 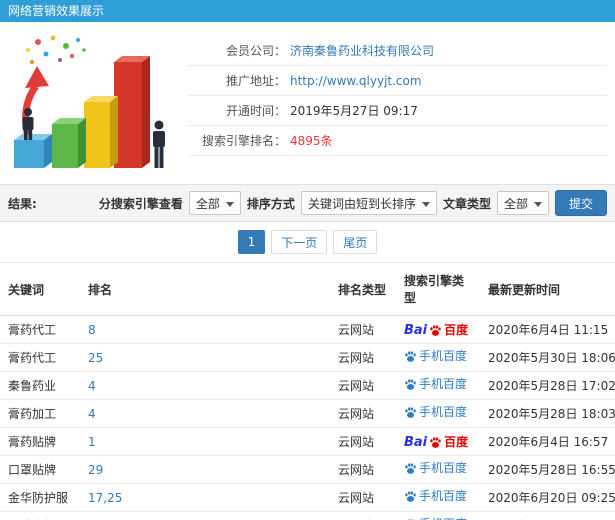 I want to click on rank-cell: 1, so click(x=205, y=441).